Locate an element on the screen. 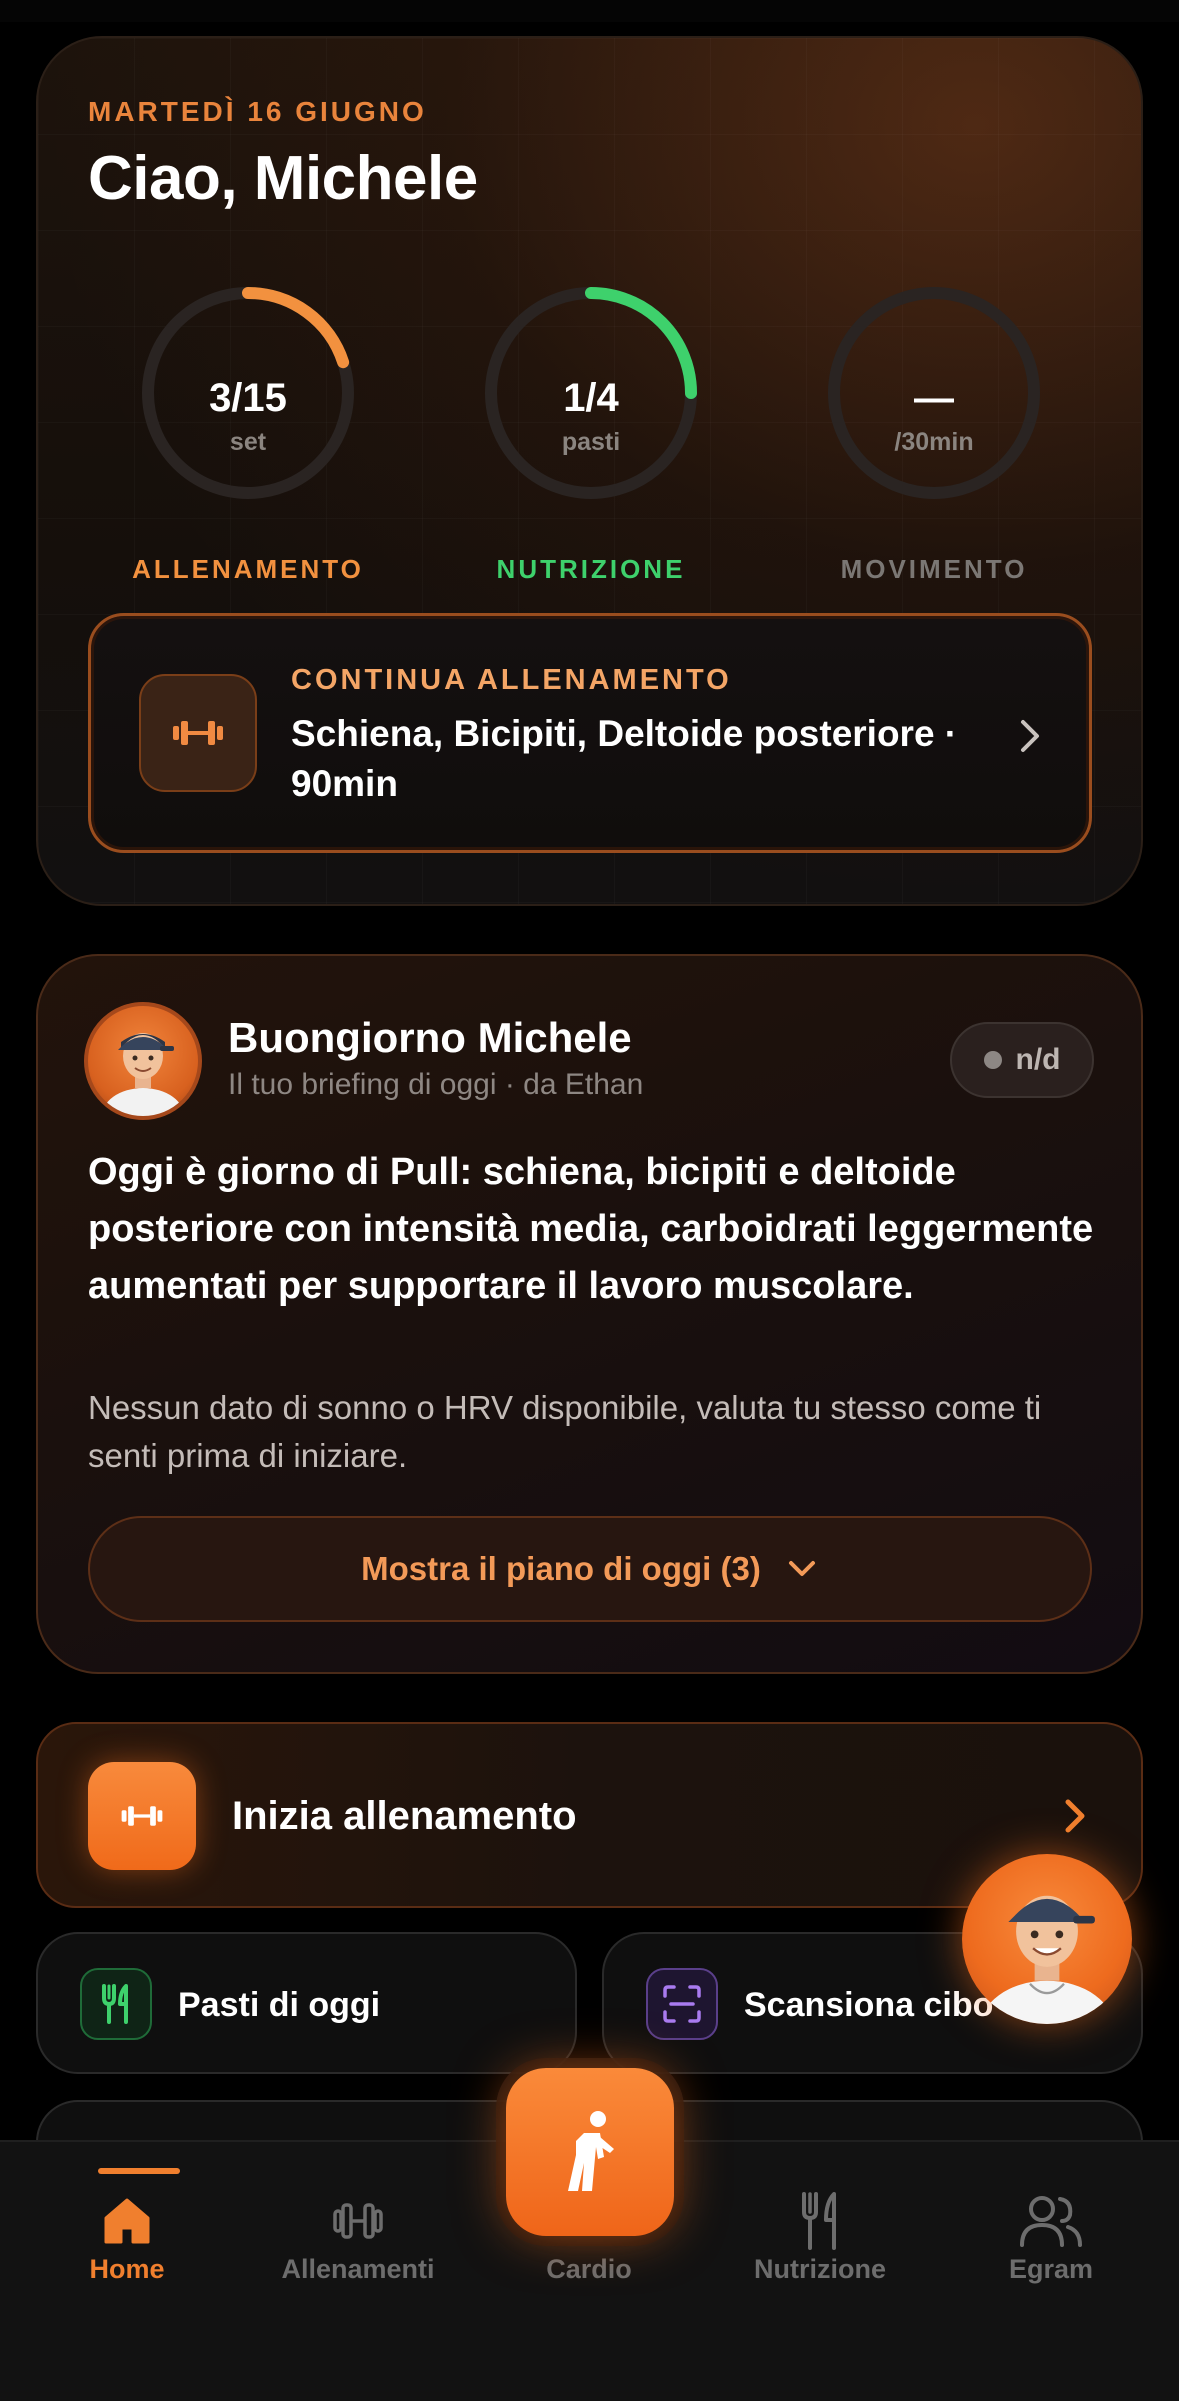  greeting-title: Ciao, Michele is located at coordinates (283, 178).